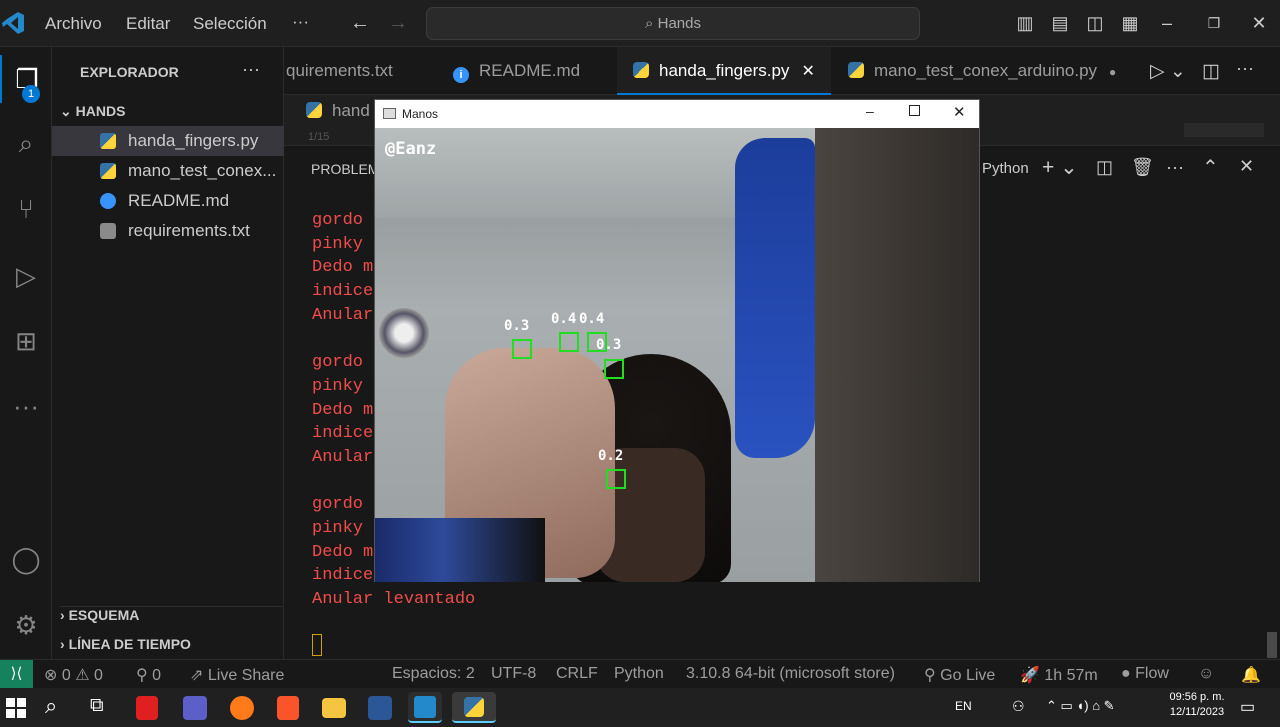  What do you see at coordinates (790, 674) in the screenshot?
I see `python-interpreter: 3.10.8 64-bit (microsoft store)` at bounding box center [790, 674].